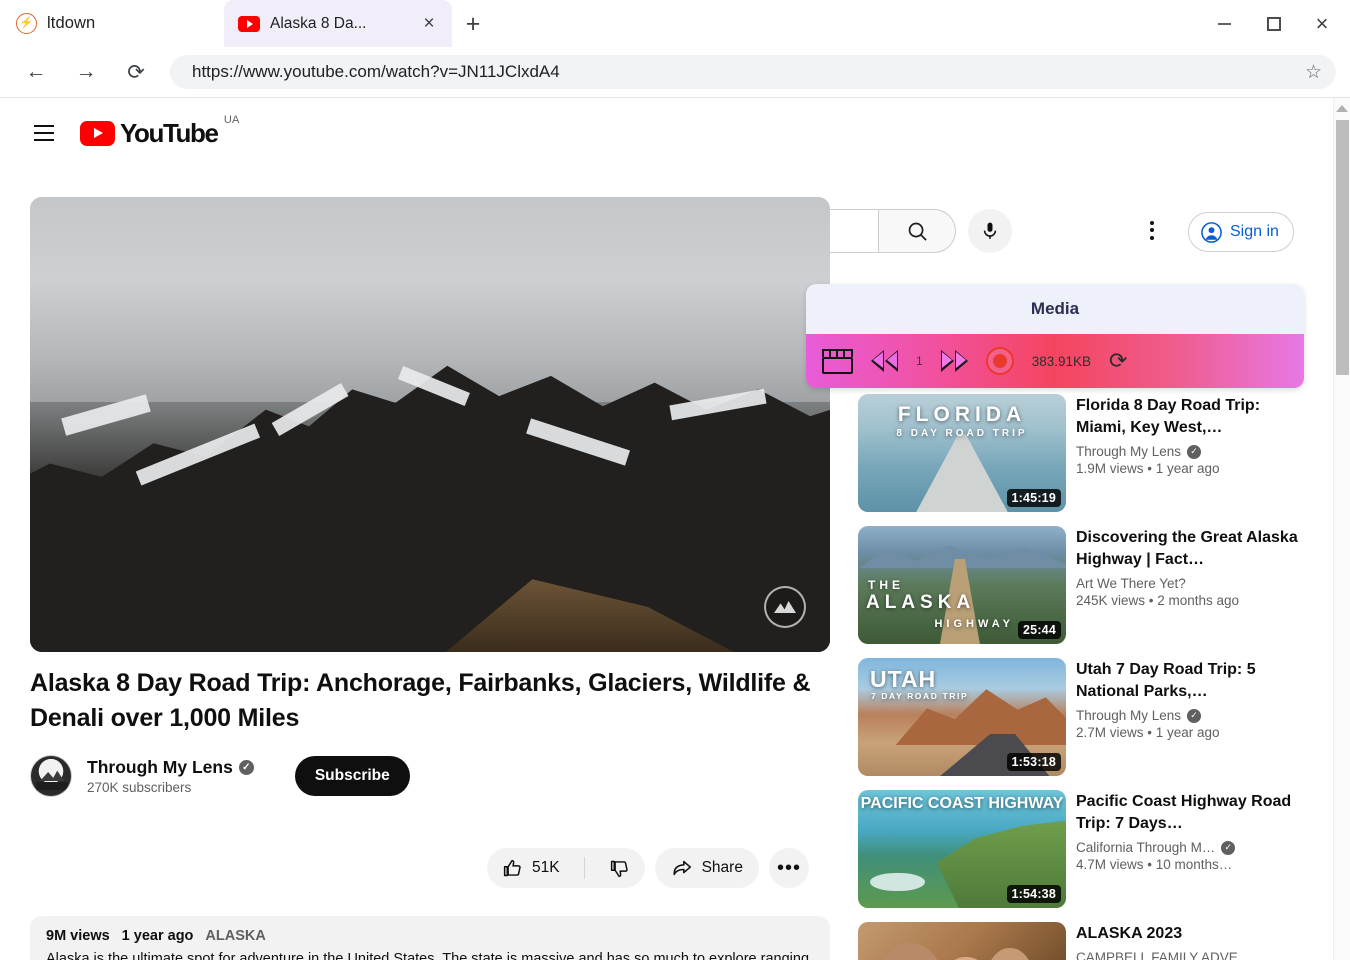  What do you see at coordinates (788, 868) in the screenshot?
I see `more-actions-button: •••` at bounding box center [788, 868].